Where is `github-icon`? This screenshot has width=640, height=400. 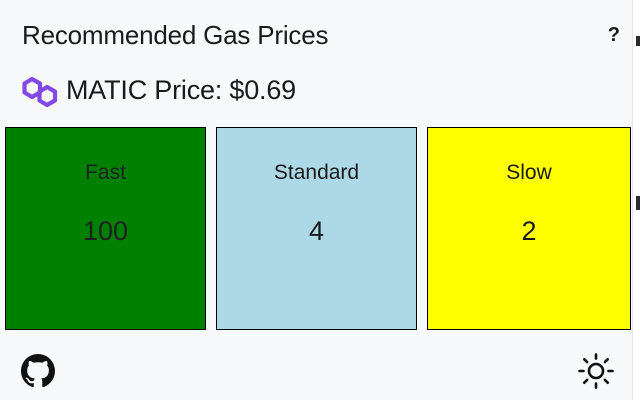 github-icon is located at coordinates (38, 371).